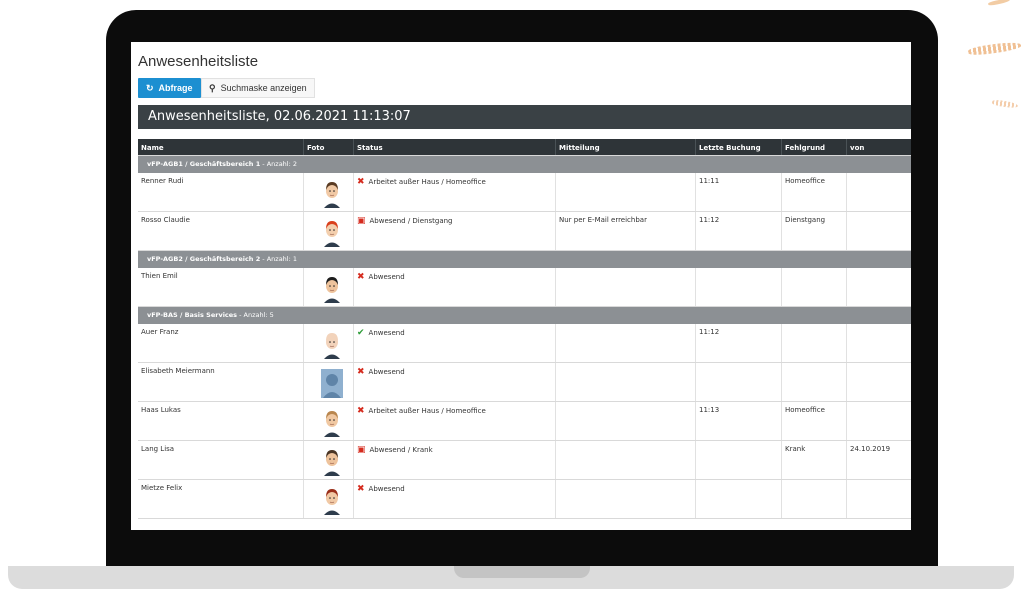 The image size is (1022, 589). I want to click on status-text: Anwesend, so click(386, 333).